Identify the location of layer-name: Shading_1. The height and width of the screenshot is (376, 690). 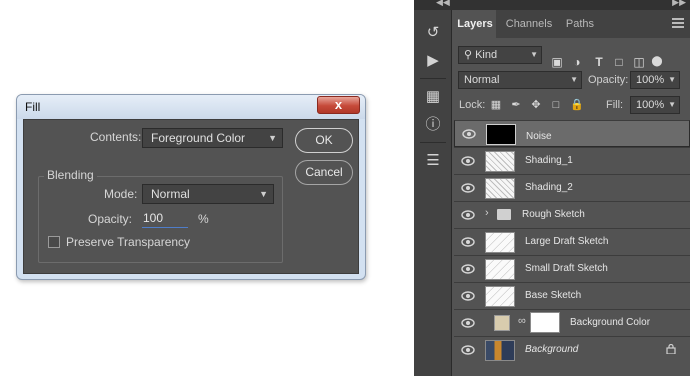
(549, 160).